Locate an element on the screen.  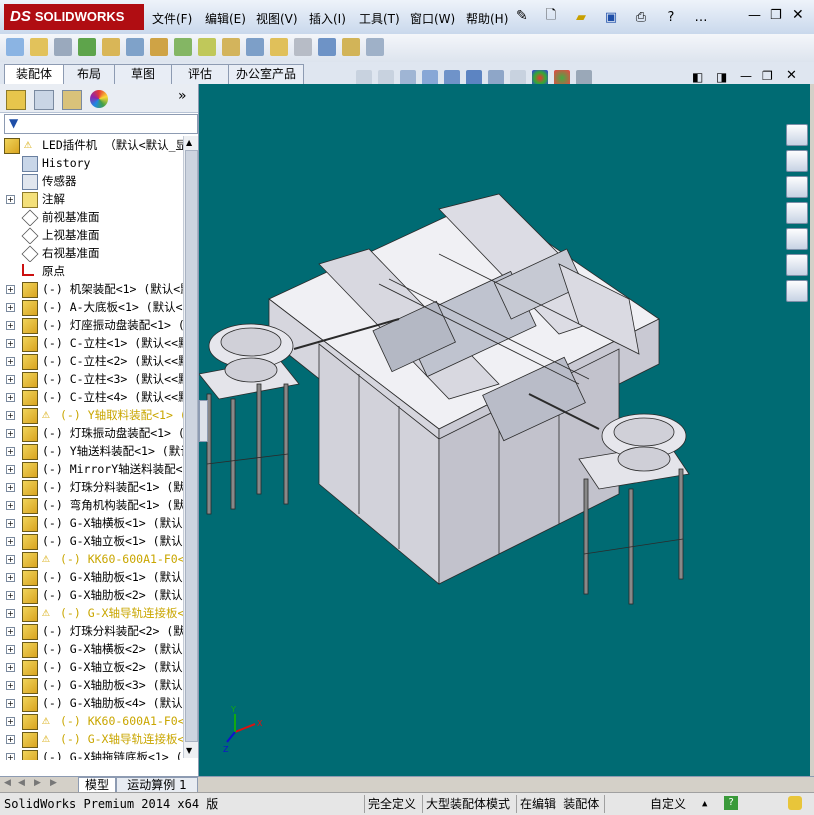
viewport-prev-icon: ◧ is located at coordinates (697, 77).